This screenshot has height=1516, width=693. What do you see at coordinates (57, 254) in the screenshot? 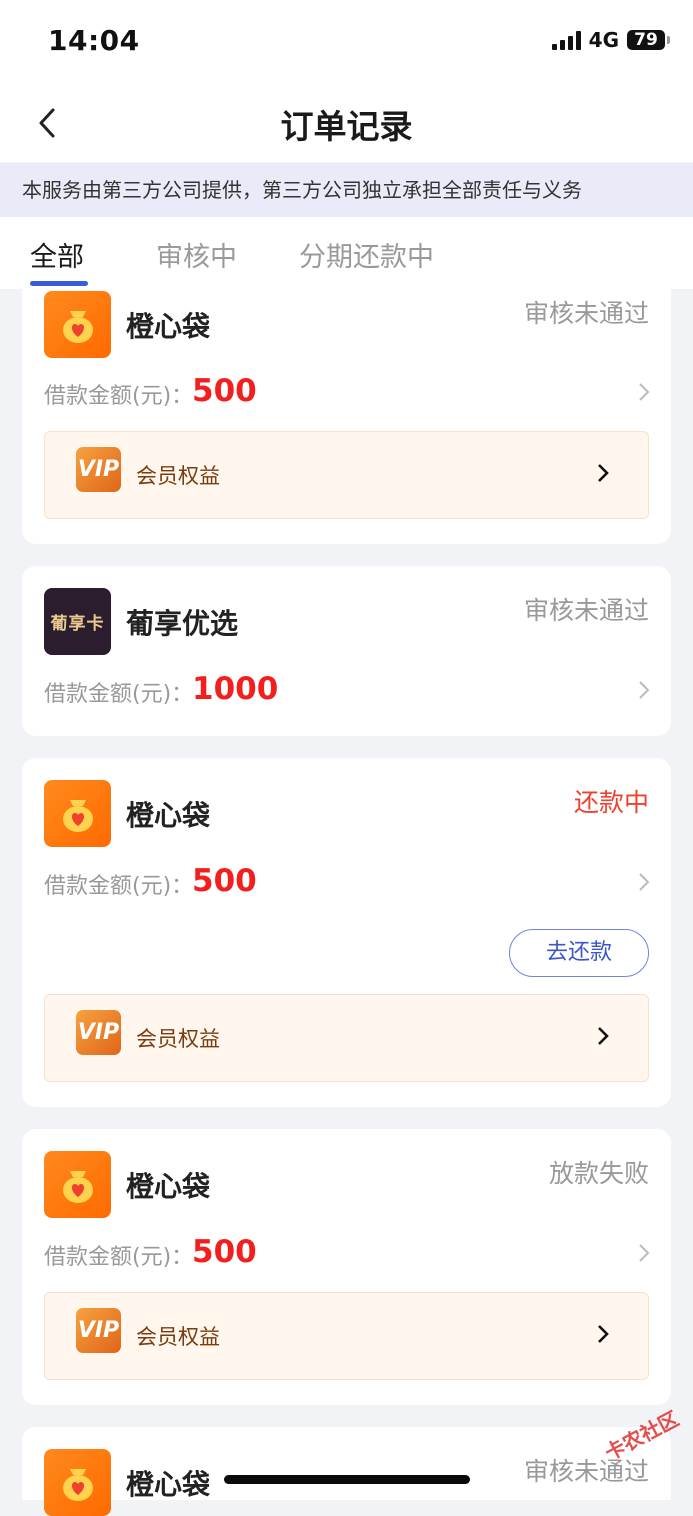
I see `tab-all: 全部` at bounding box center [57, 254].